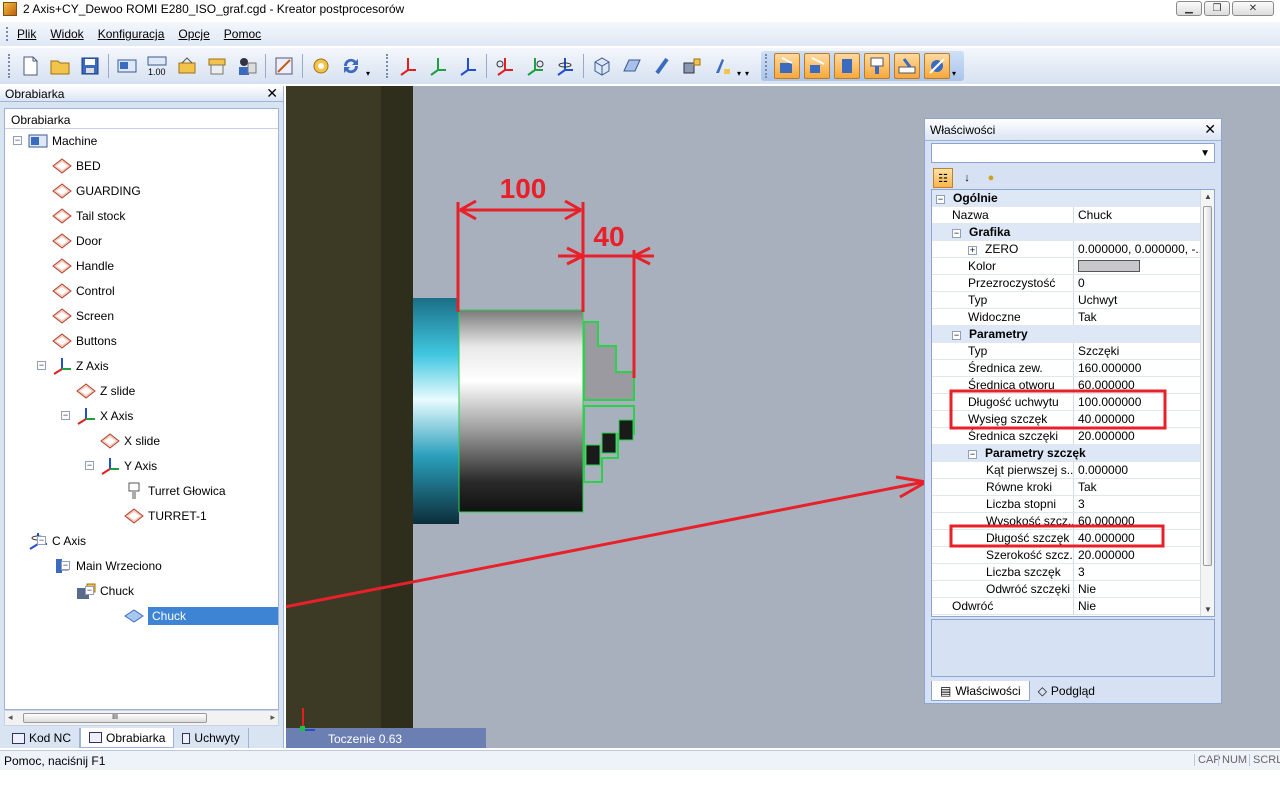  I want to click on property-row: Typ Uchwyt, so click(1067, 300).